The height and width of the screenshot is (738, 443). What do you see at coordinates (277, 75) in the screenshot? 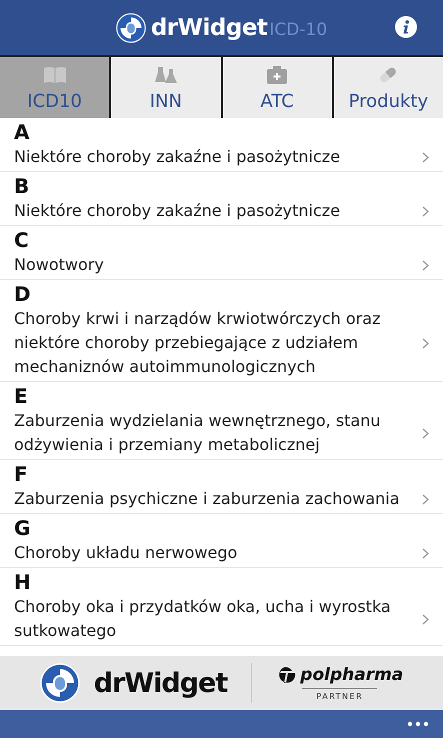
I see `medical-kit-icon` at bounding box center [277, 75].